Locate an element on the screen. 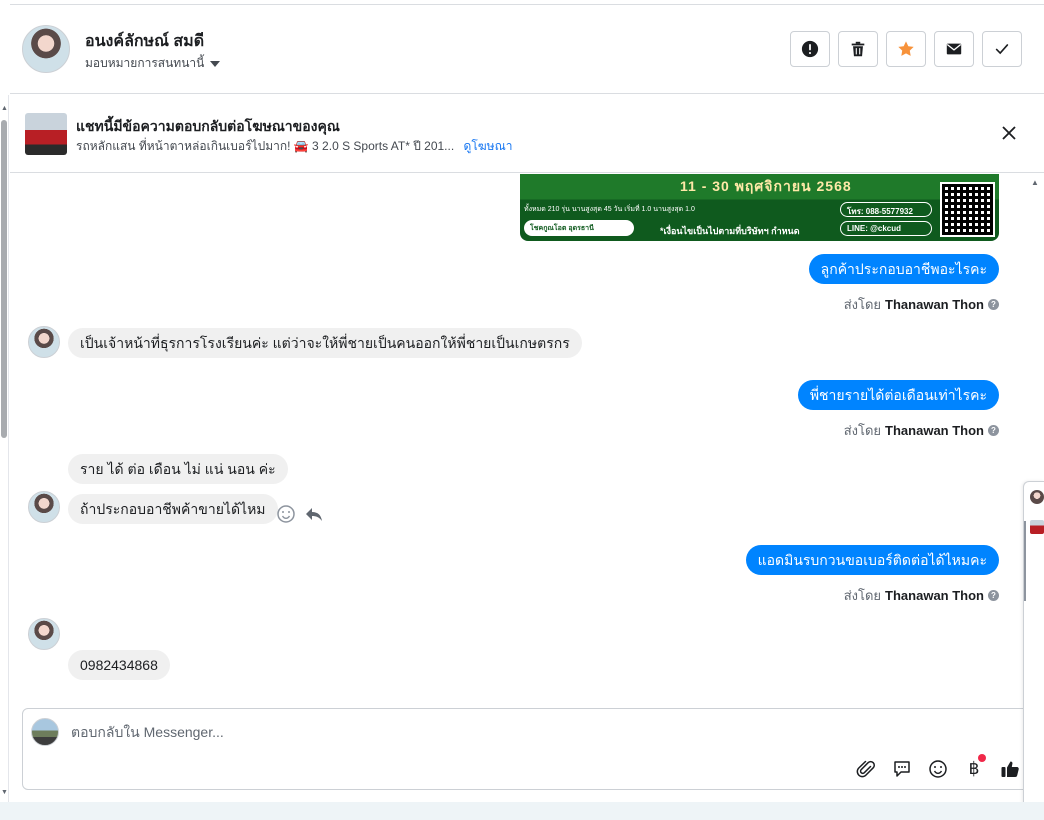  star-icon is located at coordinates (906, 48).